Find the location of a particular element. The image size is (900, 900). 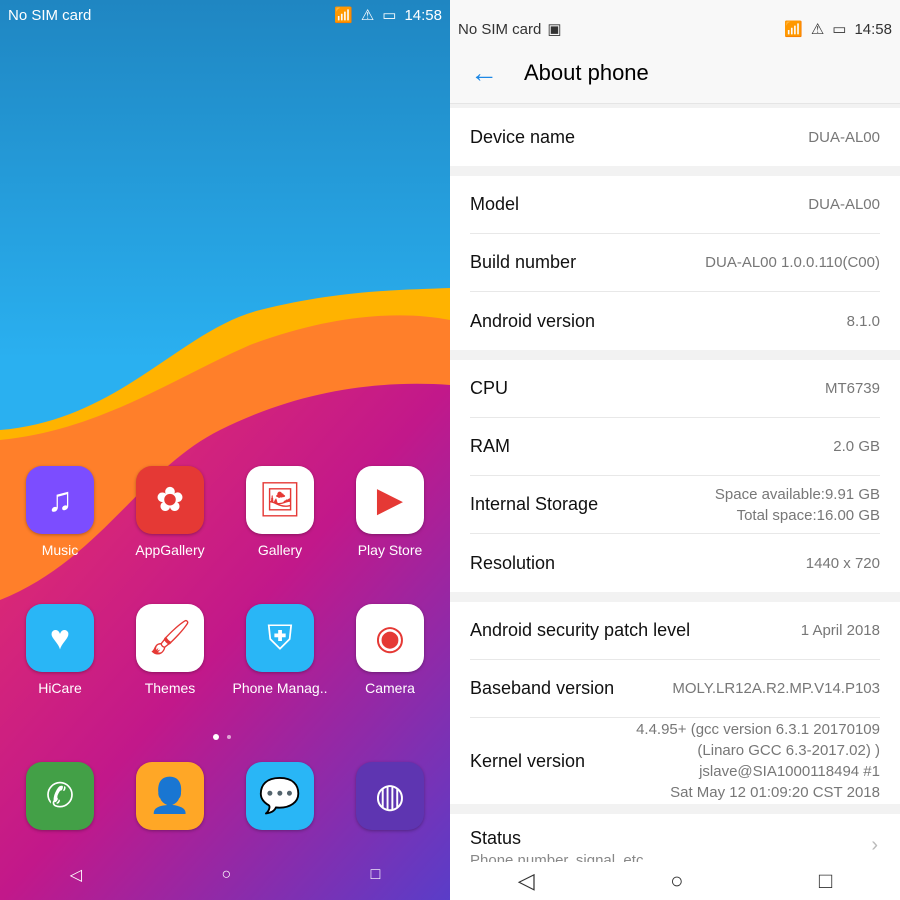

dock-message: 💬 is located at coordinates (280, 800).